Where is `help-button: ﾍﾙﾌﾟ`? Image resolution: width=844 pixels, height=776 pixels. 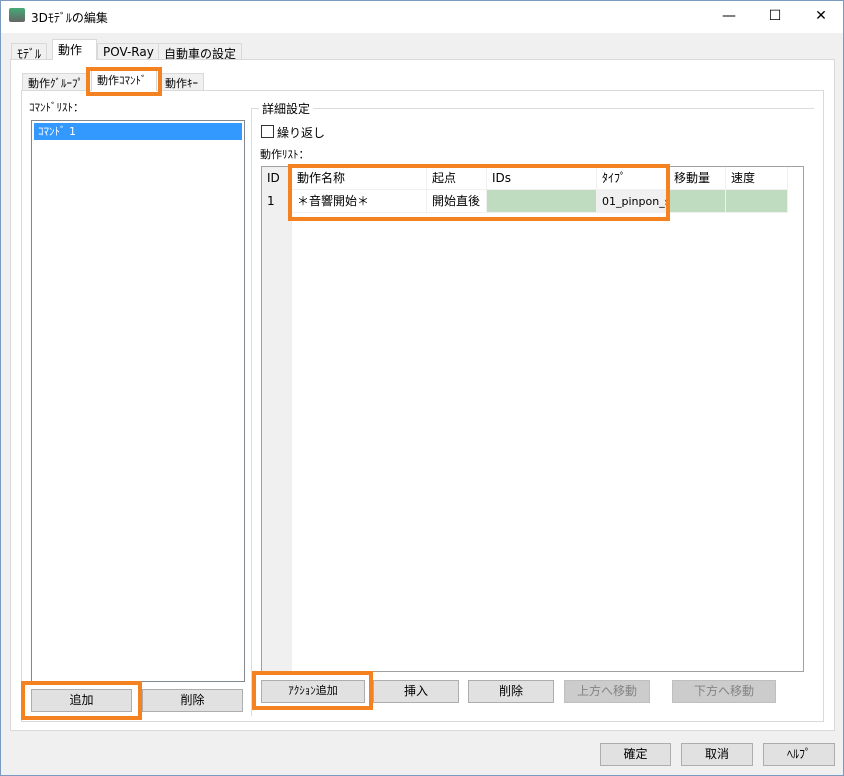 help-button: ﾍﾙﾌﾟ is located at coordinates (799, 754).